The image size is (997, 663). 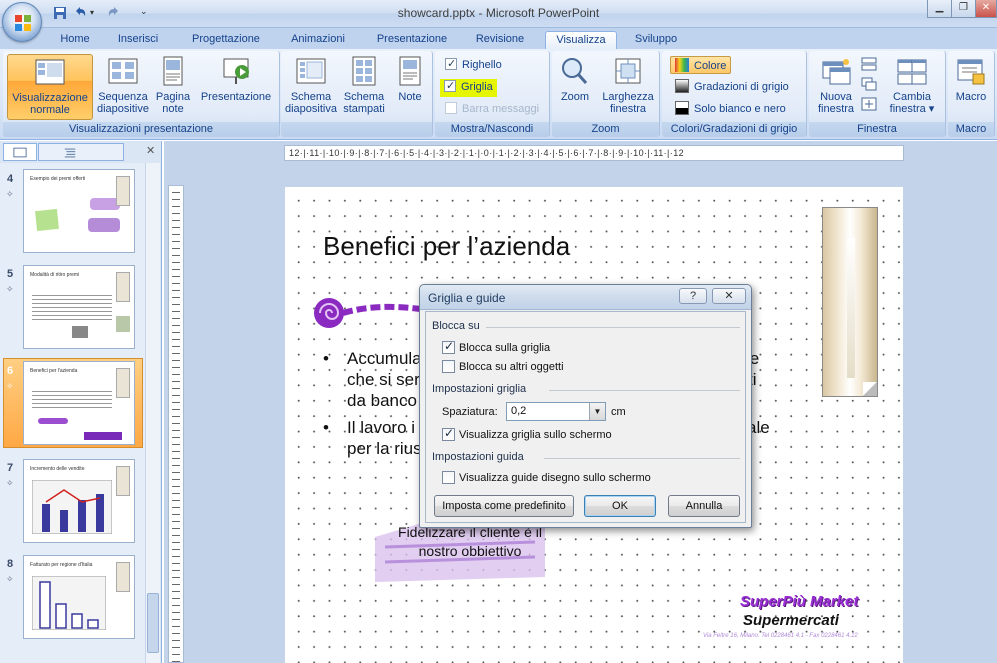 I want to click on ruler-checkbox: Righello, so click(x=473, y=65).